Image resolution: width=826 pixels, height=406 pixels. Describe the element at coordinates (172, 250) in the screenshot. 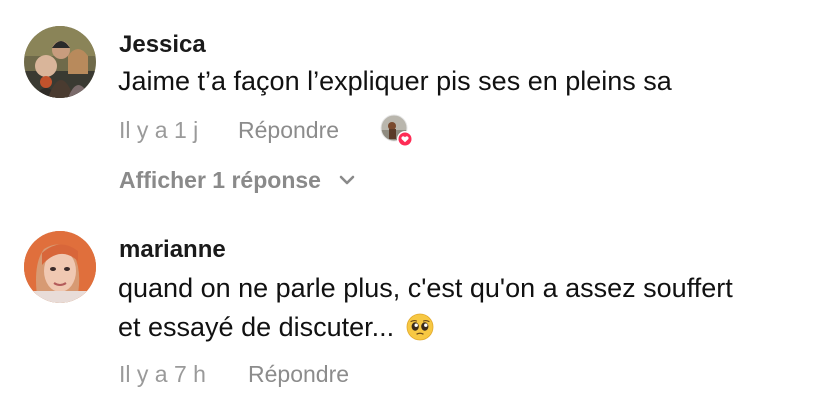

I see `comment-username: marianne` at that location.